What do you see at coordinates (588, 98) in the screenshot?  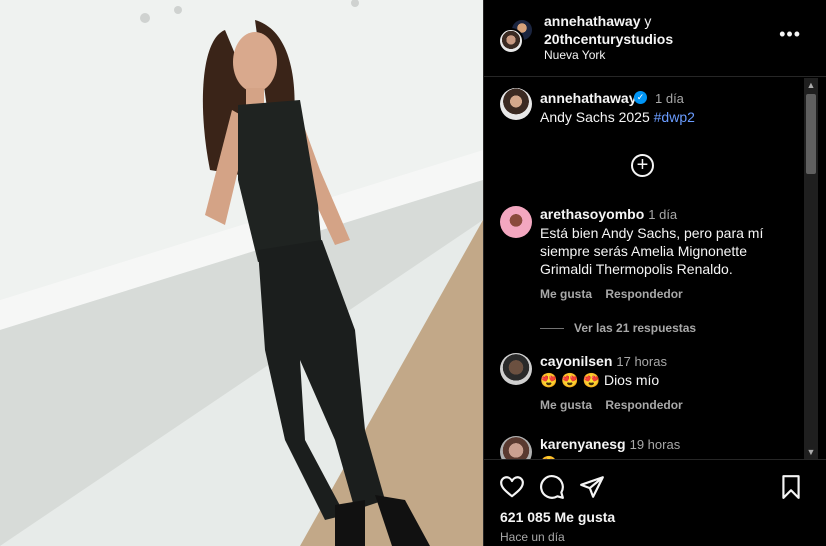 I see `caption-username: annehathaway` at bounding box center [588, 98].